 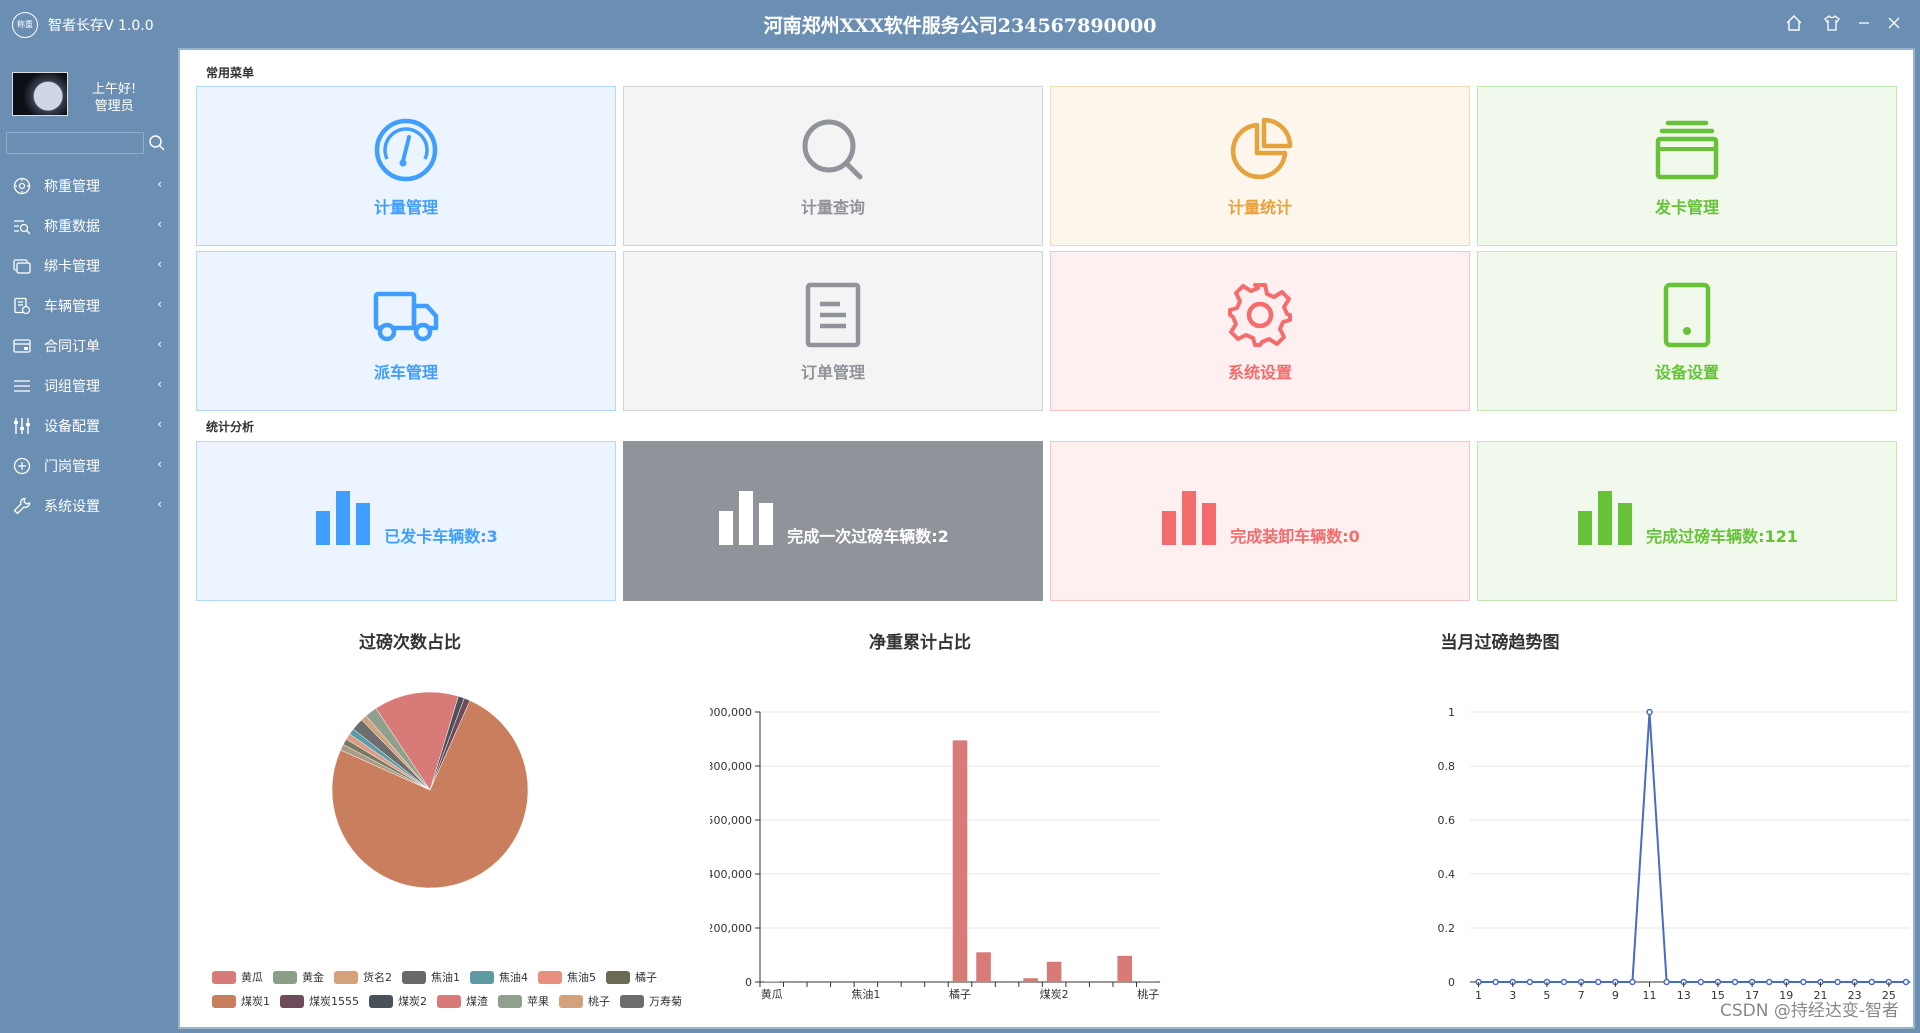 What do you see at coordinates (581, 977) in the screenshot?
I see `legend-label: 焦油5` at bounding box center [581, 977].